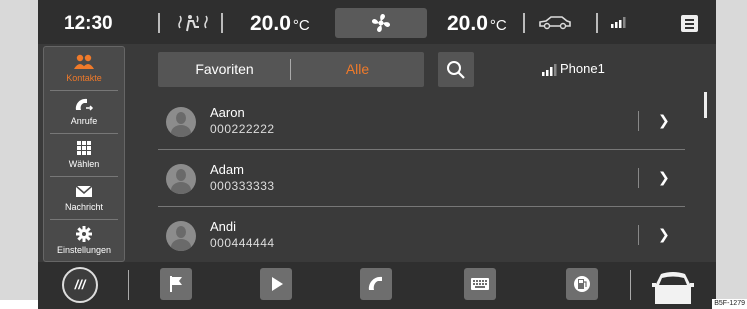  I want to click on play-icon, so click(277, 284).